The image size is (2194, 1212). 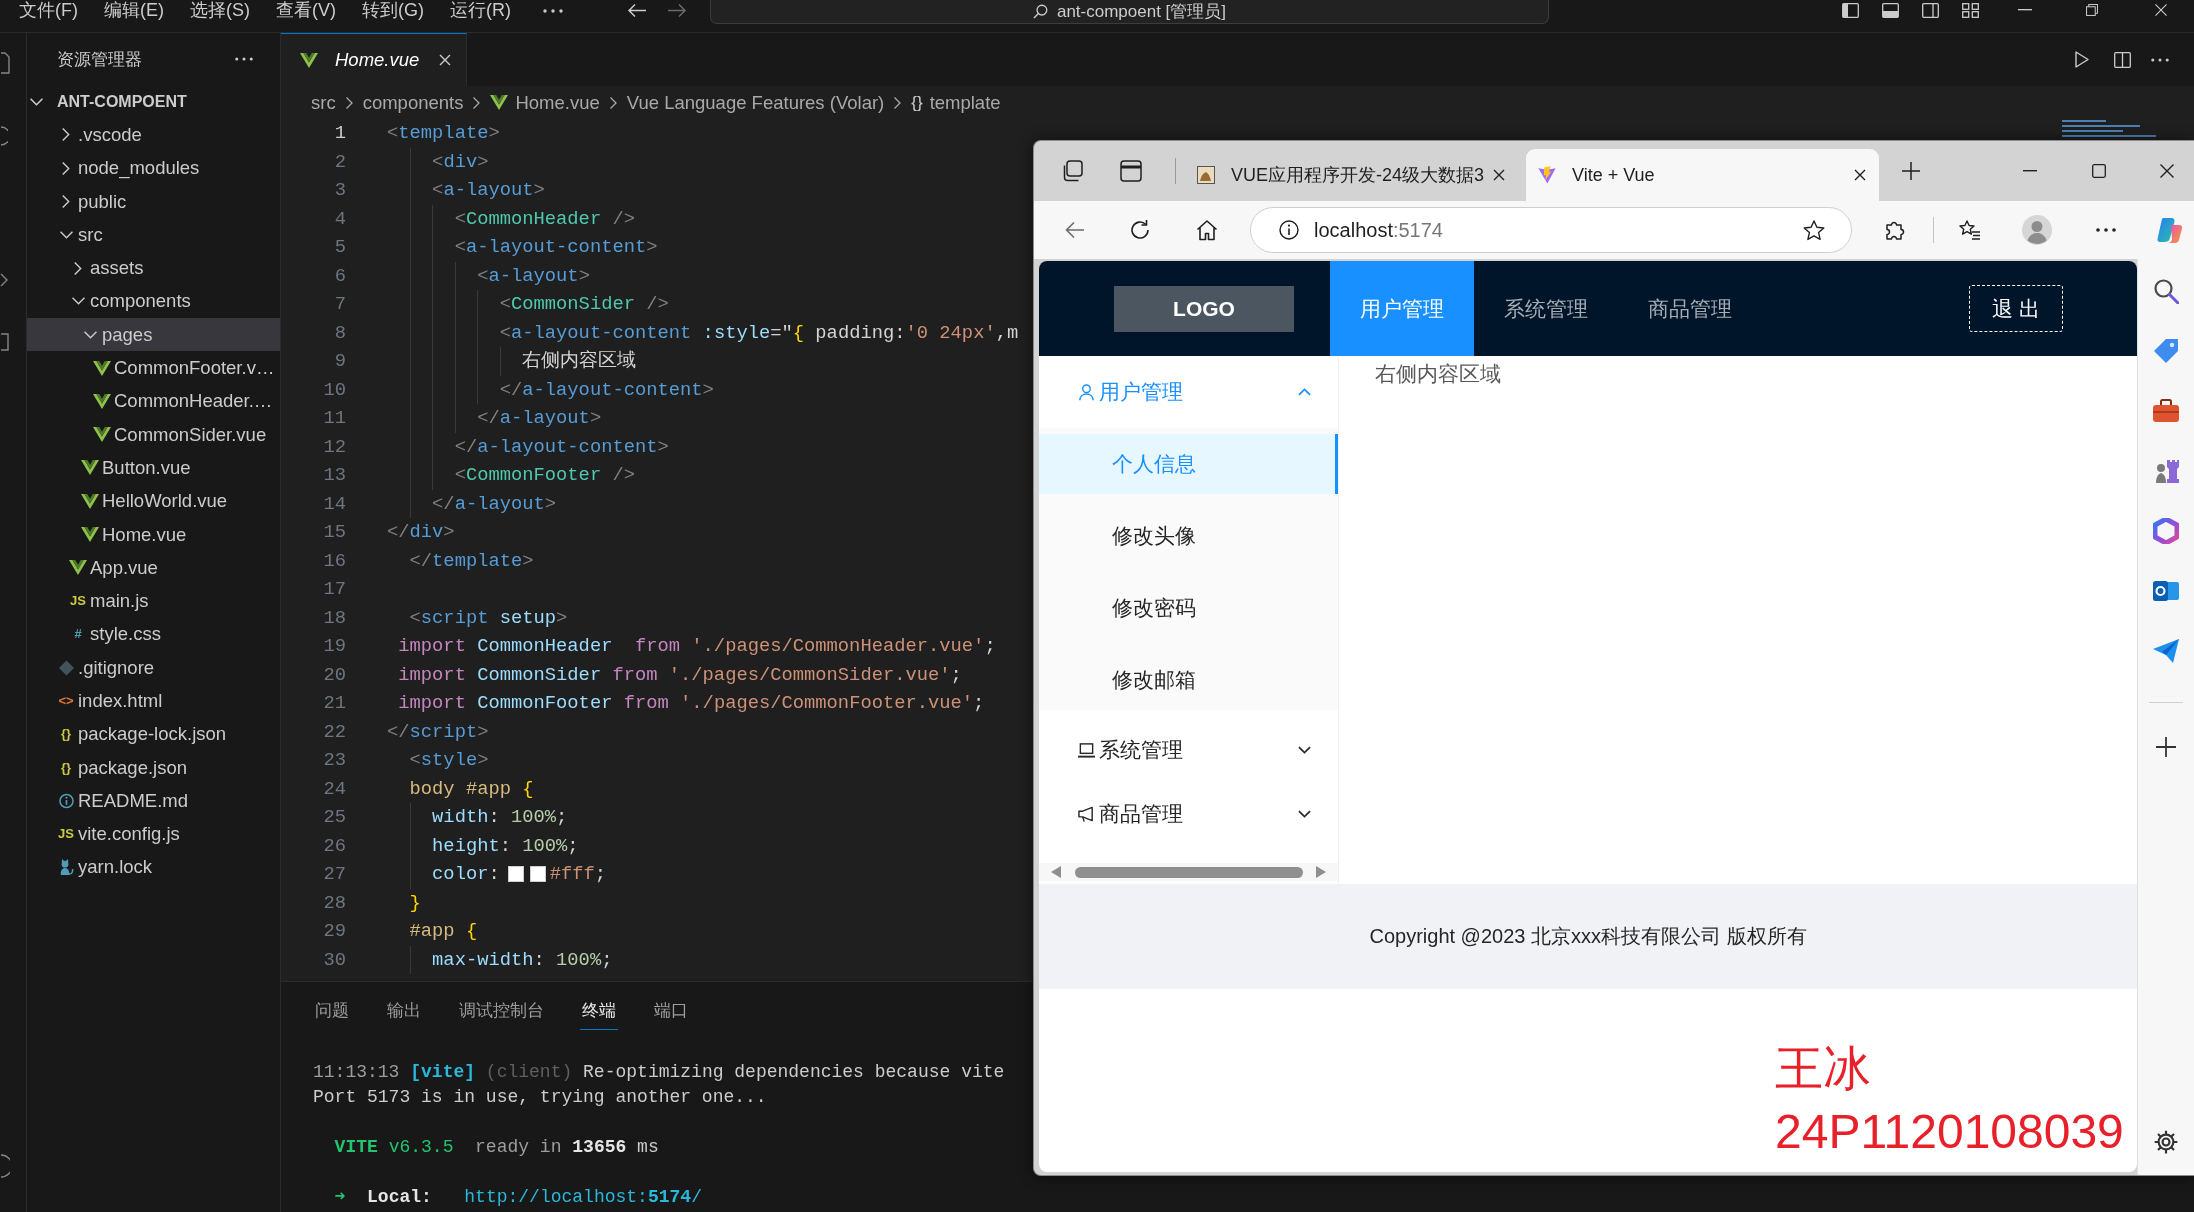 What do you see at coordinates (153, 534) in the screenshot?
I see `tree-item: Home.vue` at bounding box center [153, 534].